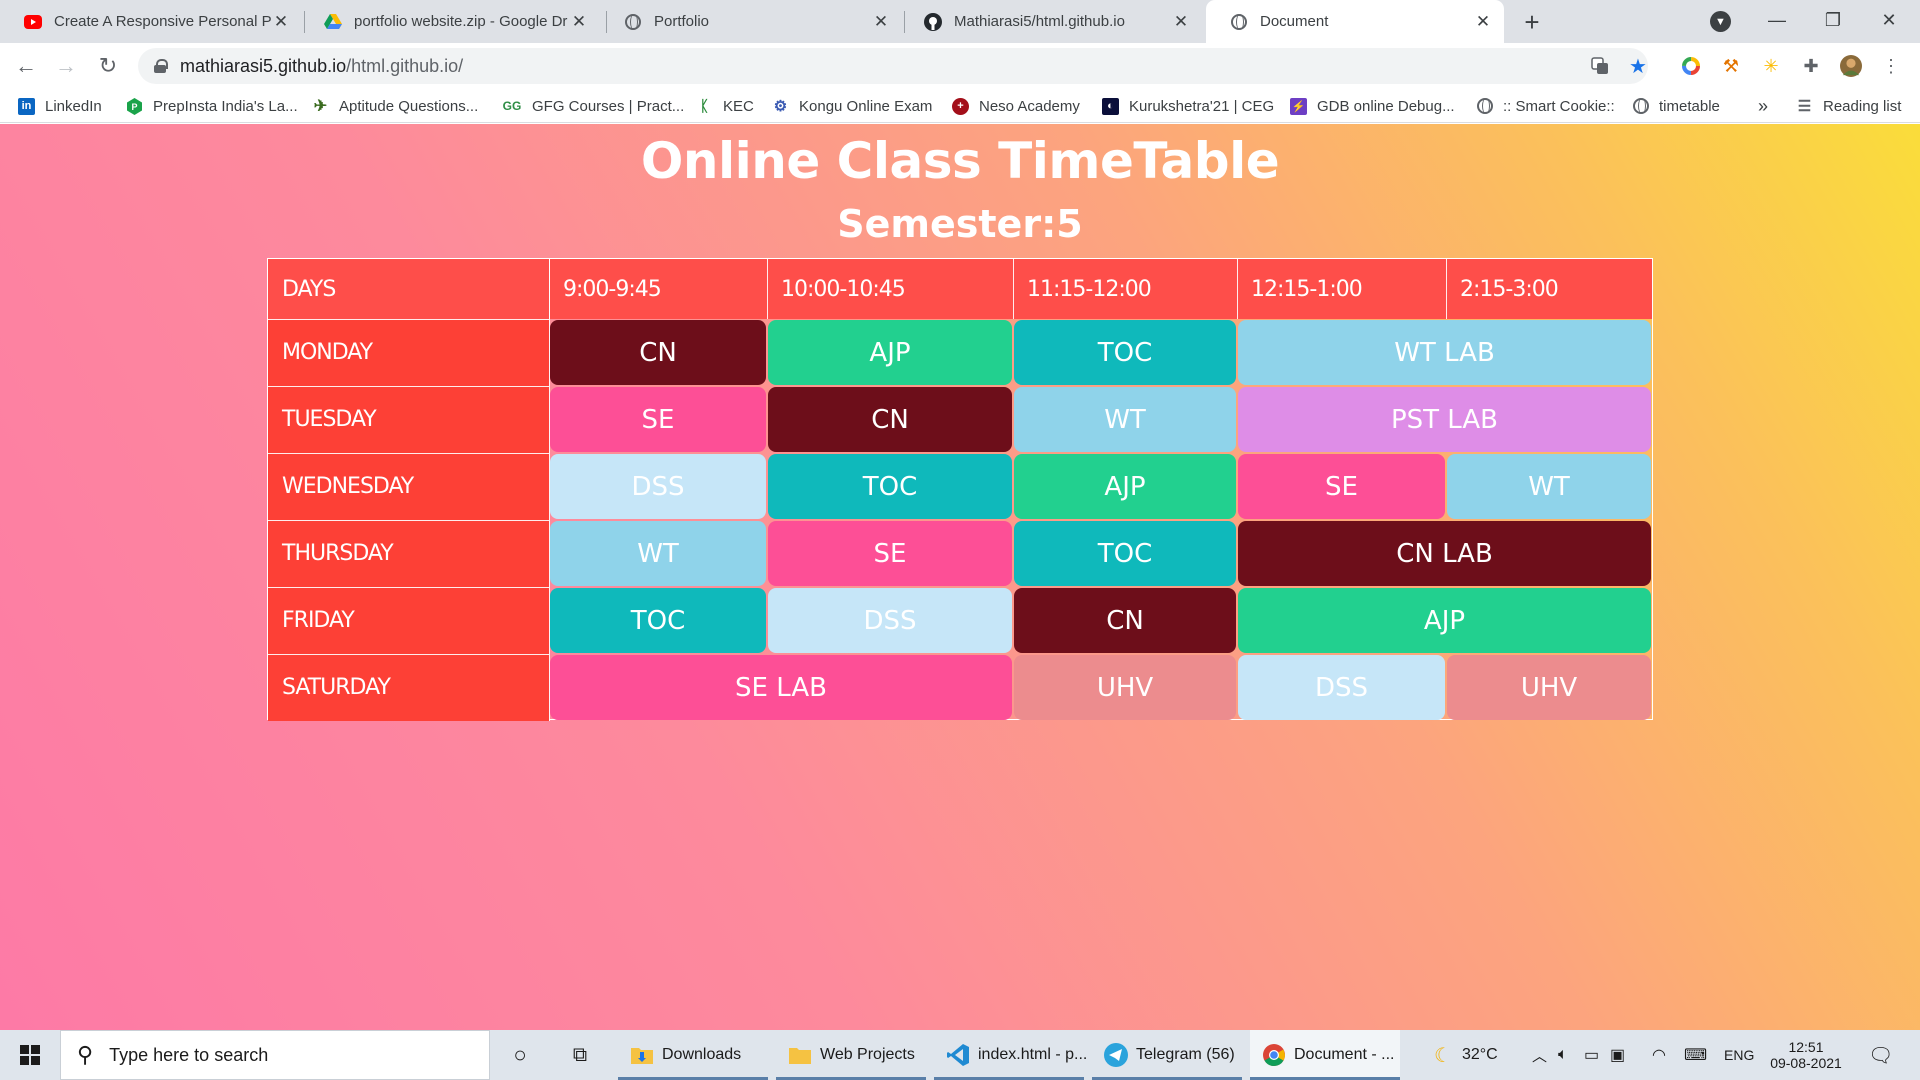 This screenshot has height=1080, width=1920. Describe the element at coordinates (1341, 289) in the screenshot. I see `header-time-slot: 12:15-1:00` at that location.